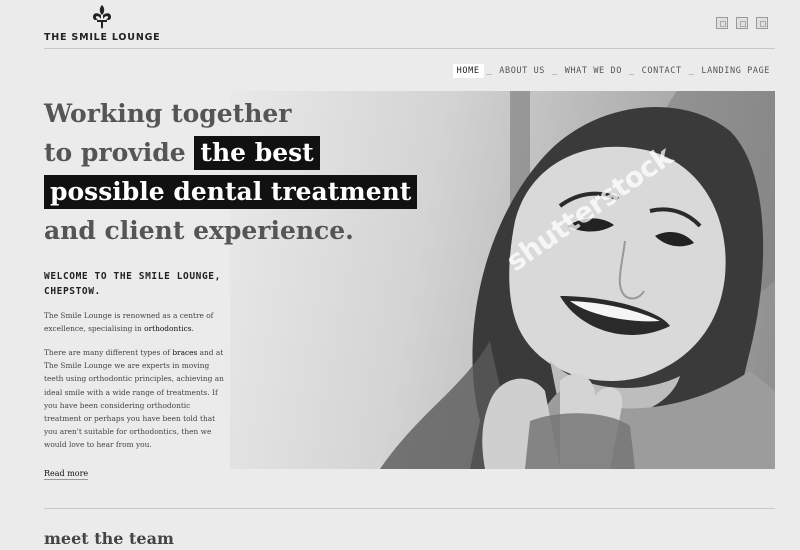 This screenshot has height=550, width=800. Describe the element at coordinates (735, 71) in the screenshot. I see `nav-landing-page: LANDING PAGE` at that location.